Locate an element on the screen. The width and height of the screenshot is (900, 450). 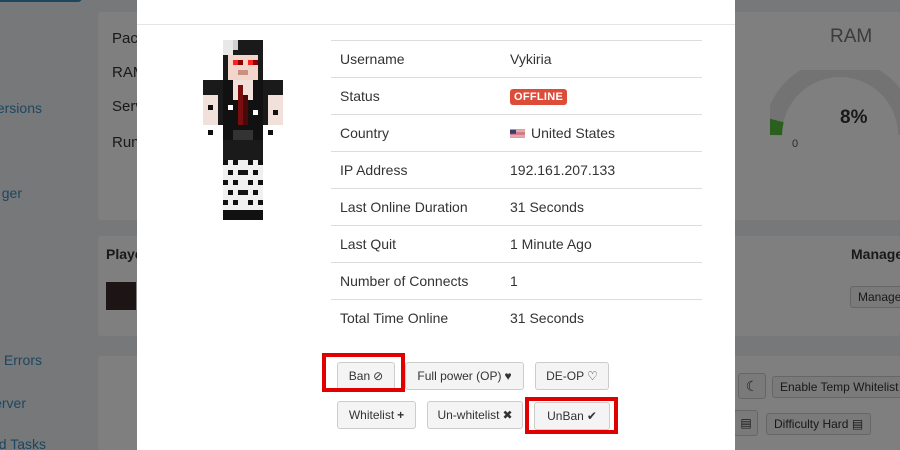
modal-header-divider is located at coordinates (436, 24).